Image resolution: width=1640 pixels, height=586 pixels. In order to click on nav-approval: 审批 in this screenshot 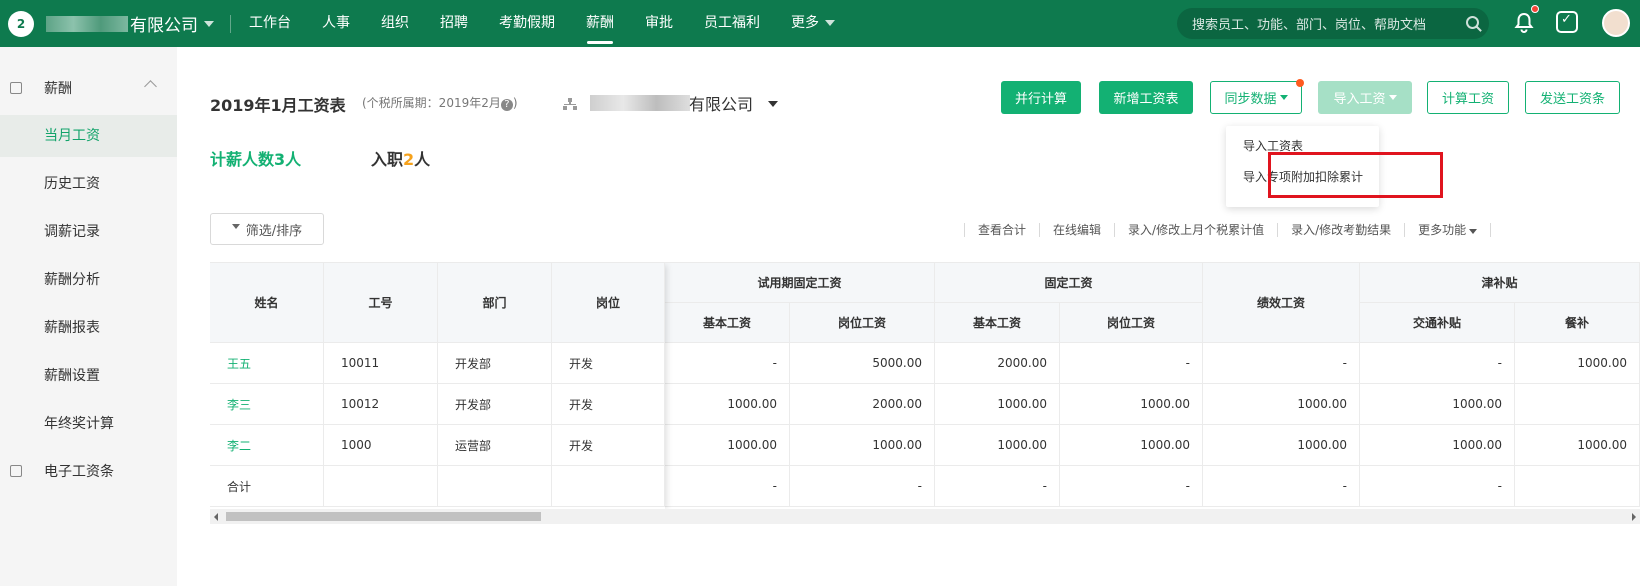, I will do `click(659, 23)`.